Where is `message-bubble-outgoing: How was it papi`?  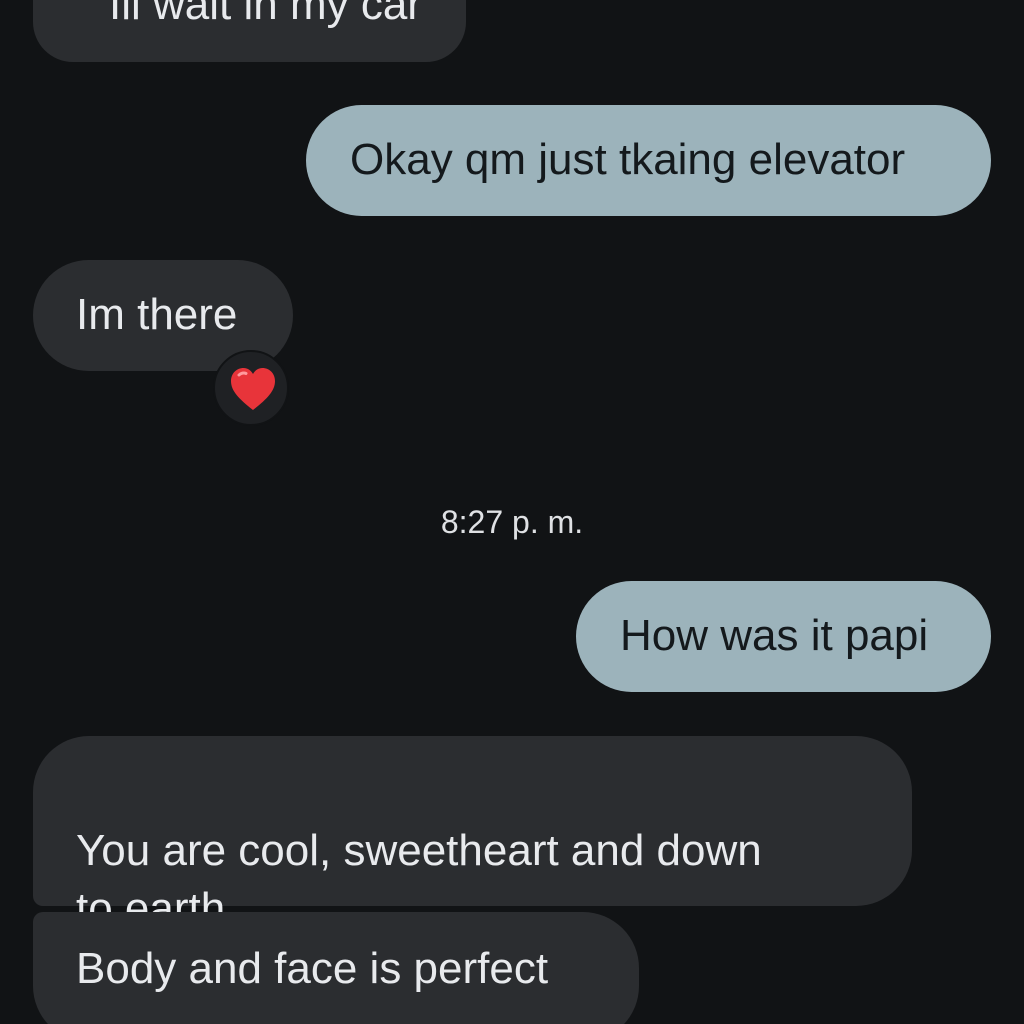 message-bubble-outgoing: How was it papi is located at coordinates (783, 636).